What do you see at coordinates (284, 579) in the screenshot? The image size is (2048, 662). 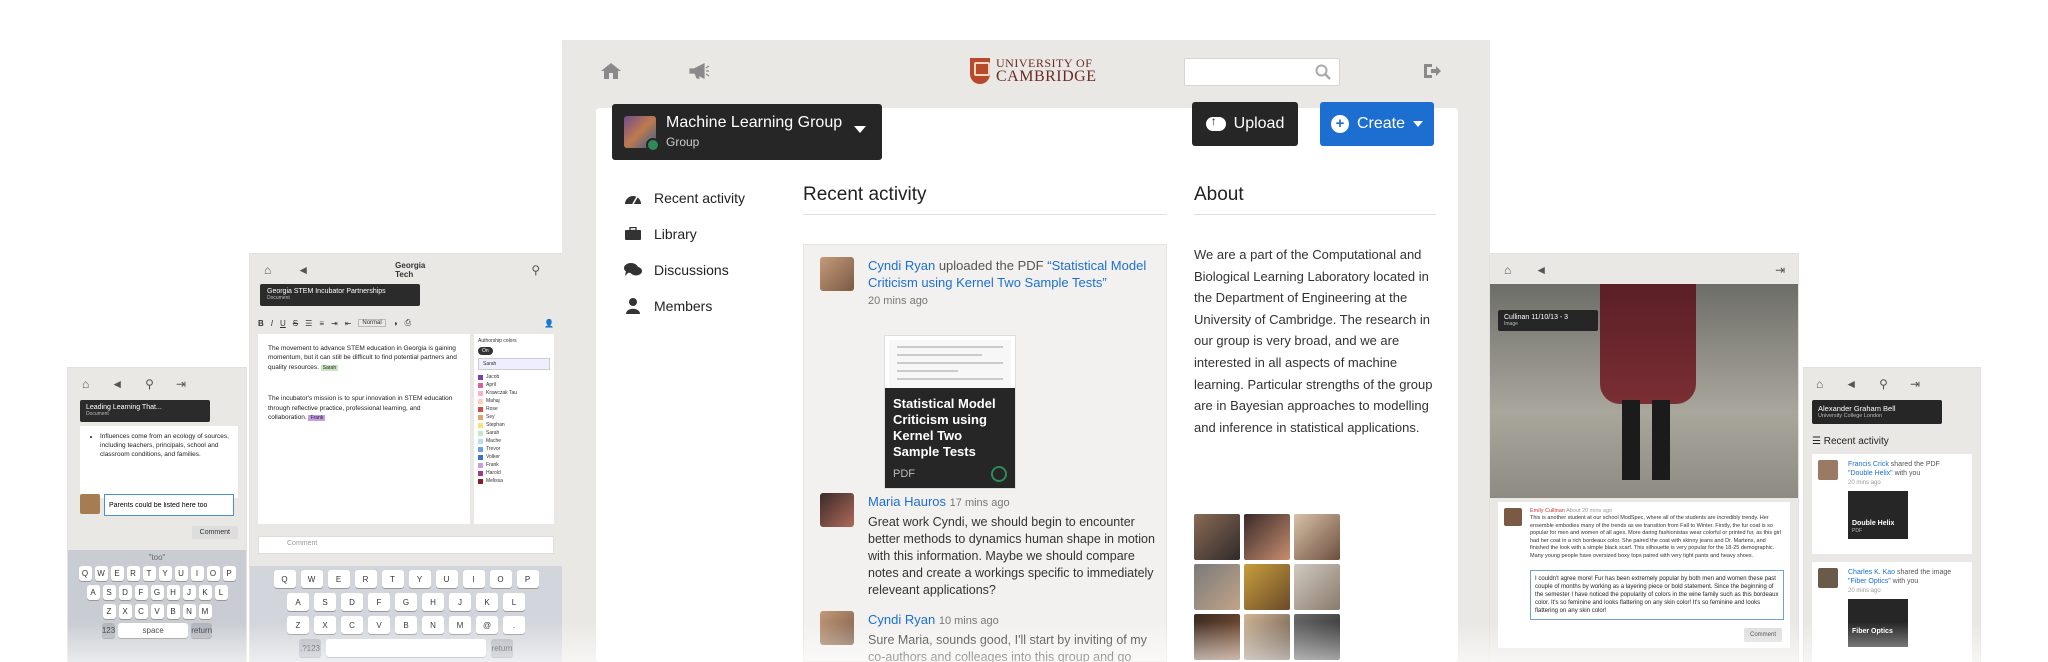 I see `key-q: Q` at bounding box center [284, 579].